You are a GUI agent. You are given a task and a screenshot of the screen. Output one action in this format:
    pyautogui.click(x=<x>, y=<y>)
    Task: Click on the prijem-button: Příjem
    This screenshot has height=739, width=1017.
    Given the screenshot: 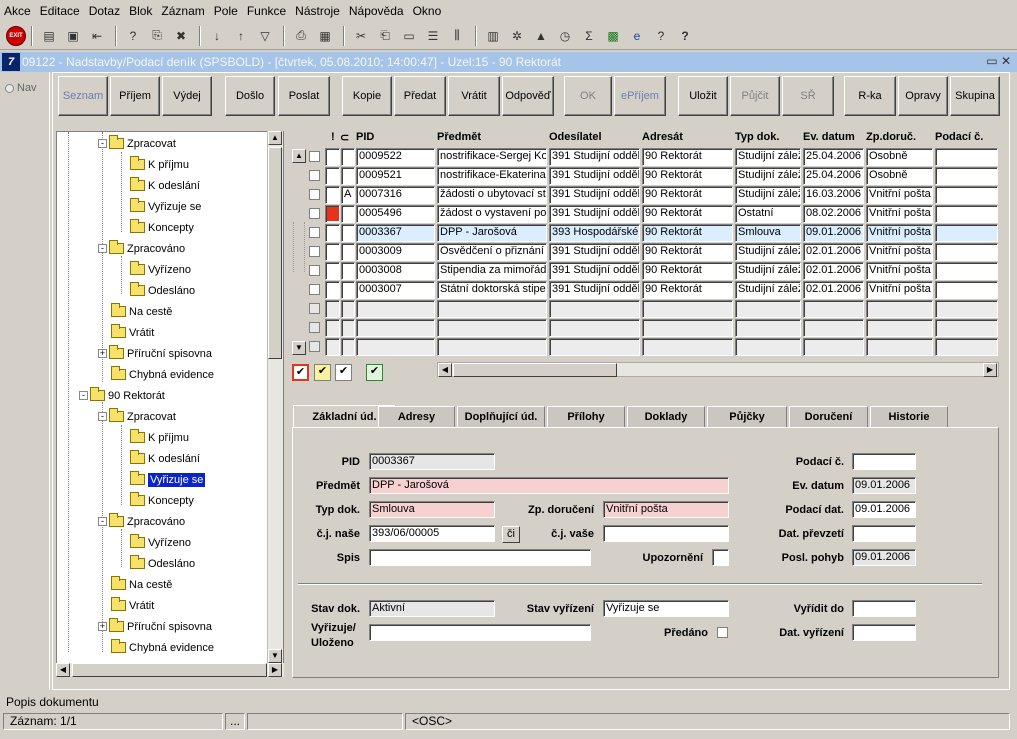 What is the action you would take?
    pyautogui.click(x=135, y=96)
    